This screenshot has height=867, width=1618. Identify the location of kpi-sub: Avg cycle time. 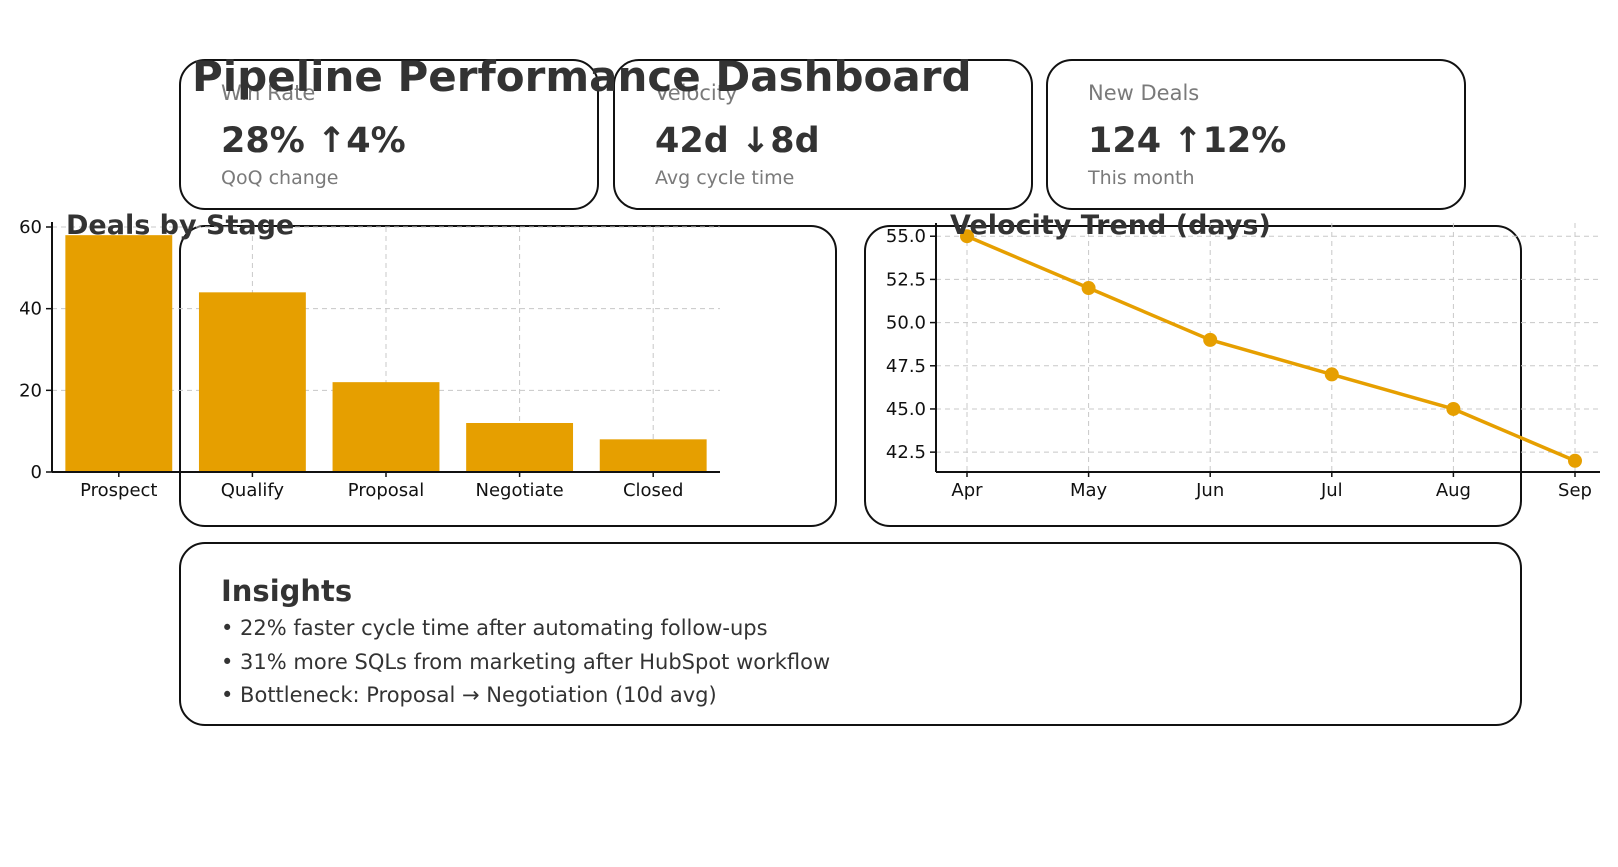
(725, 178).